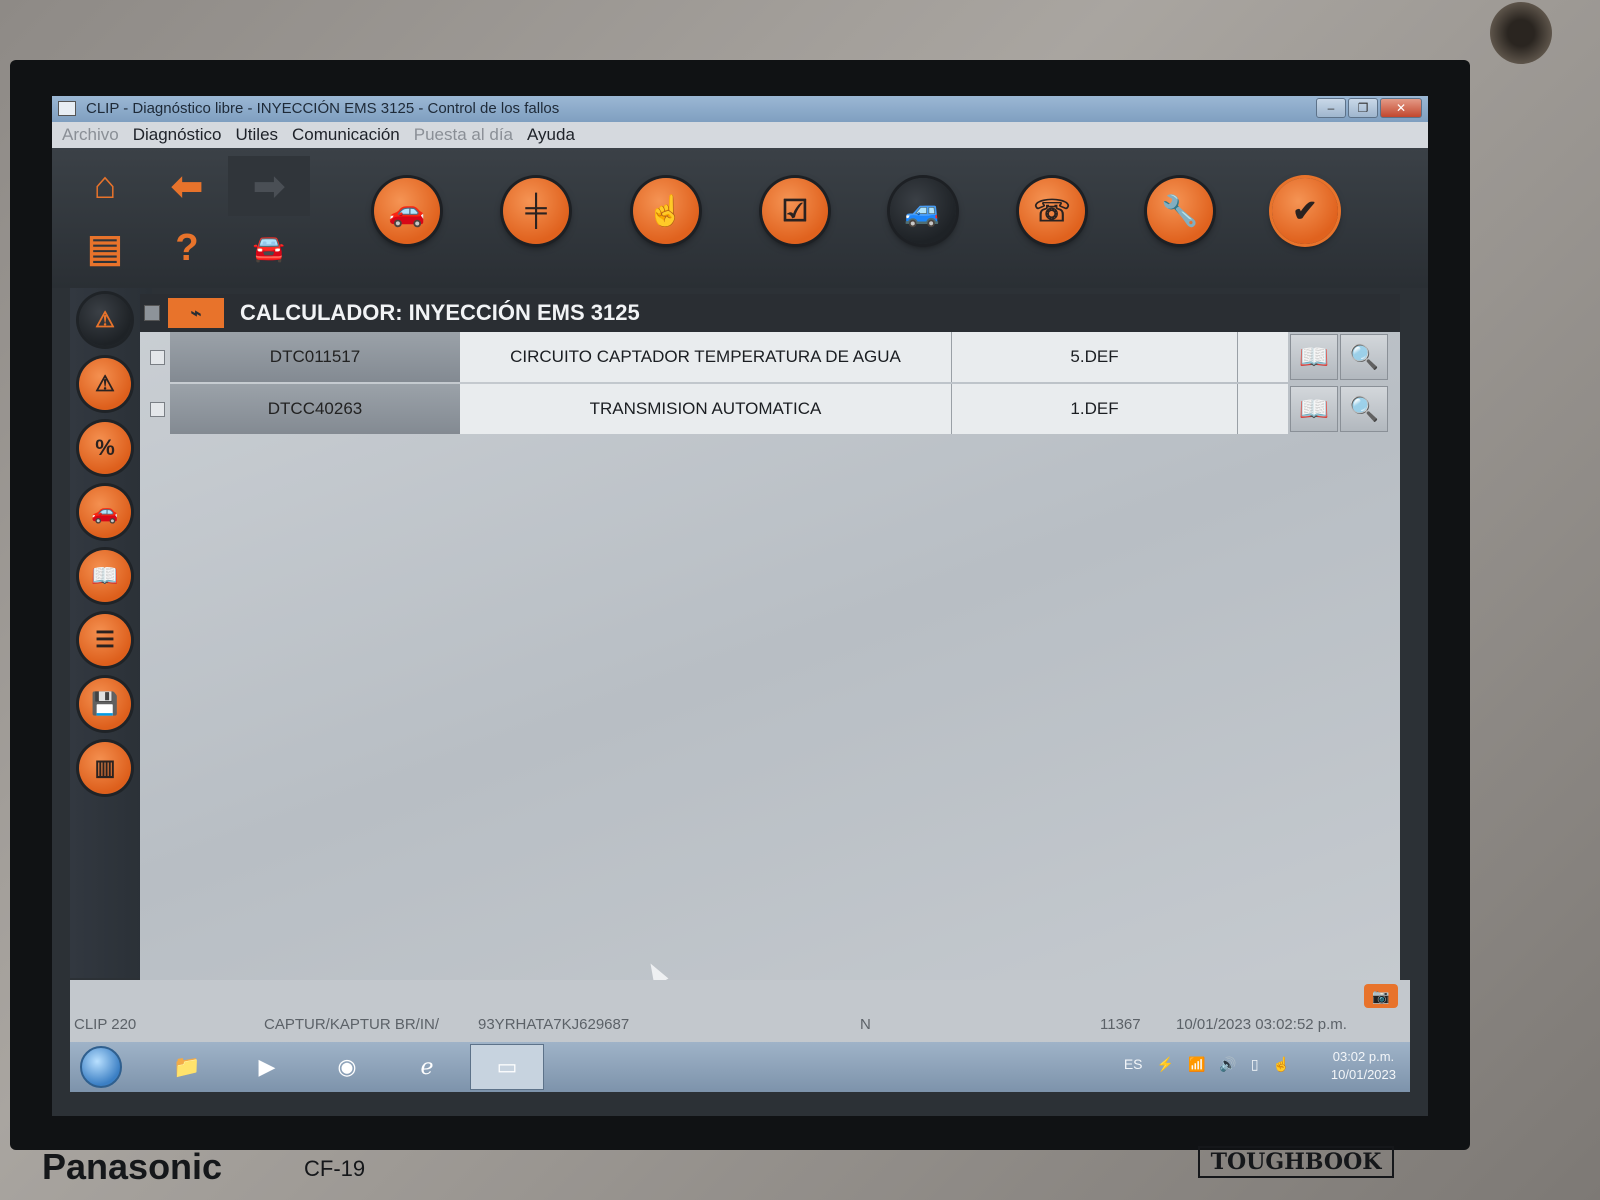 This screenshot has height=1200, width=1600. What do you see at coordinates (1120, 1024) in the screenshot?
I see `status-number: 11367` at bounding box center [1120, 1024].